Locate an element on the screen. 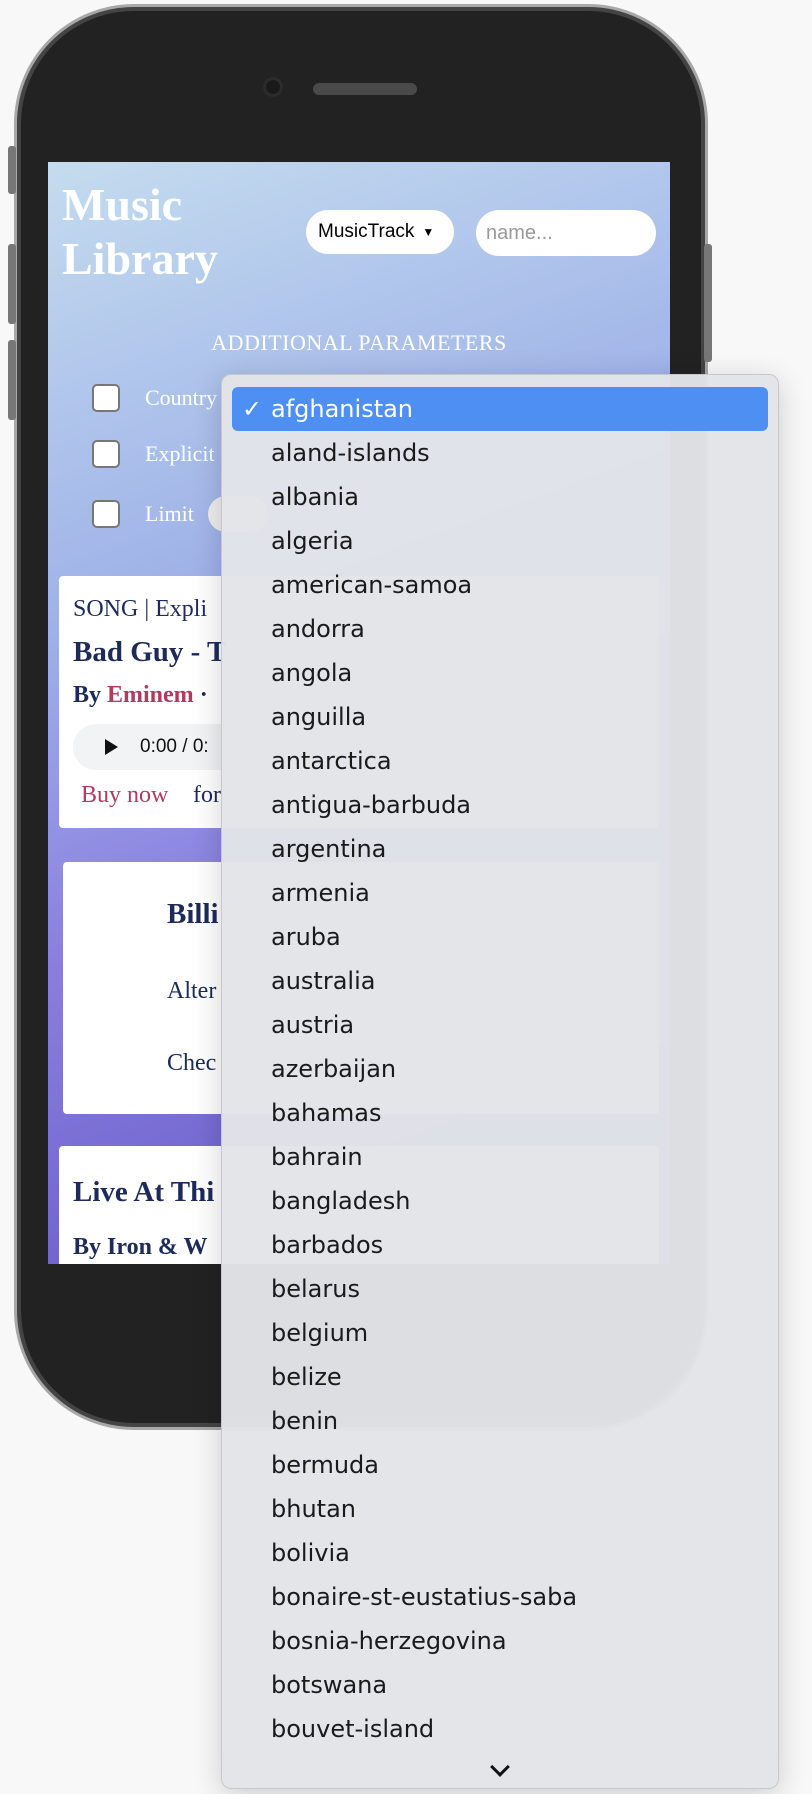  country-option: bahamas is located at coordinates (500, 1113).